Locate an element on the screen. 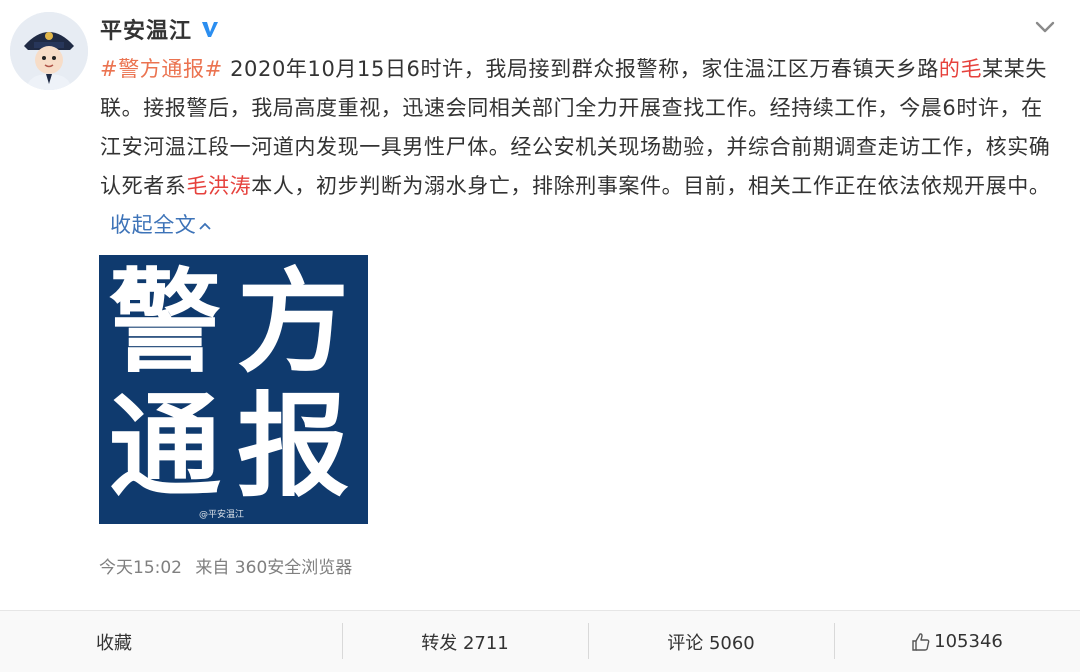 This screenshot has width=1080, height=672. highlighted-text: 的毛 is located at coordinates (960, 69).